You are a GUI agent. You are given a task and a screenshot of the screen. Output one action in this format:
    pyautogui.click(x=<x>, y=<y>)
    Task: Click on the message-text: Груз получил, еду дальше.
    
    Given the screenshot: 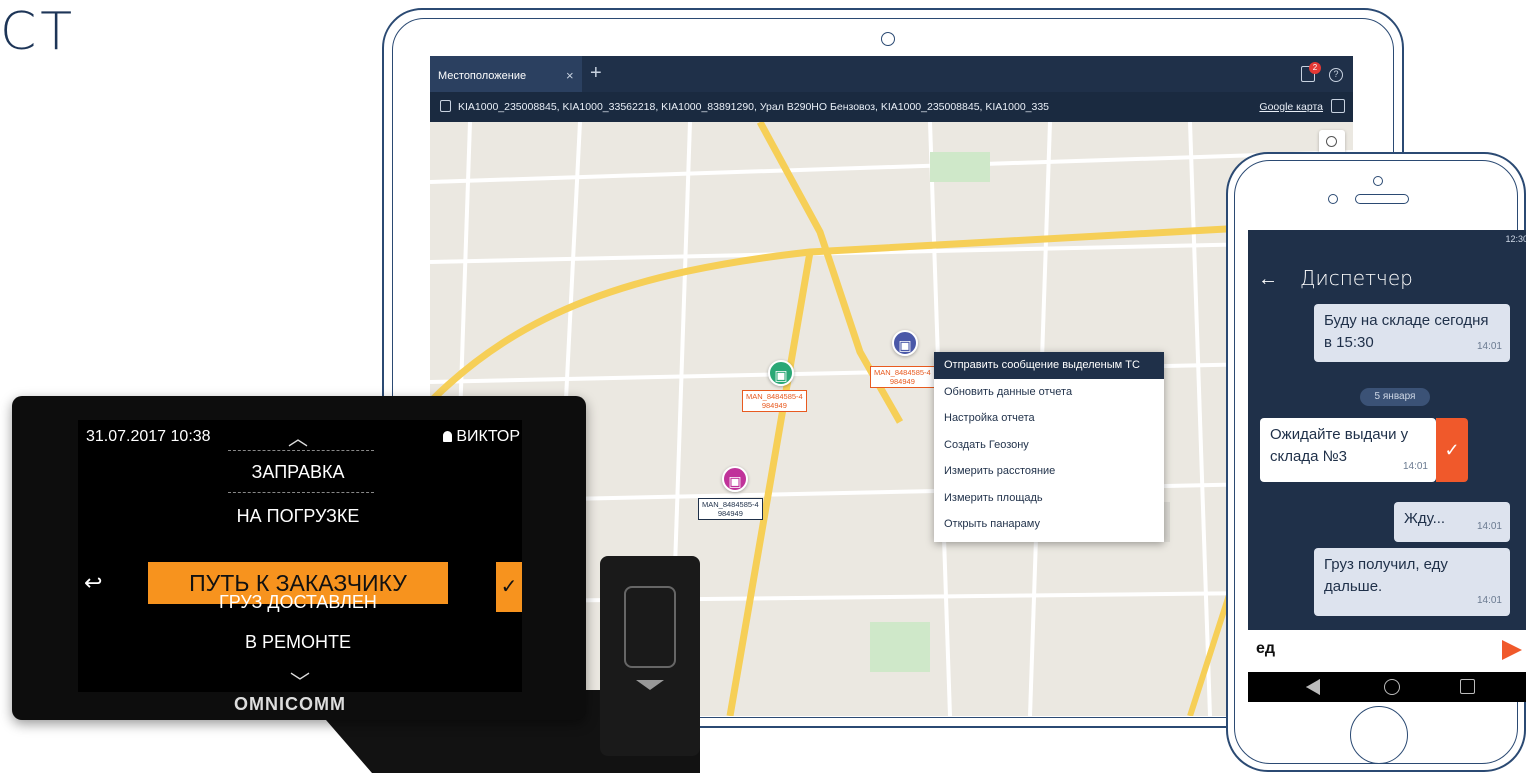 What is the action you would take?
    pyautogui.click(x=1386, y=575)
    